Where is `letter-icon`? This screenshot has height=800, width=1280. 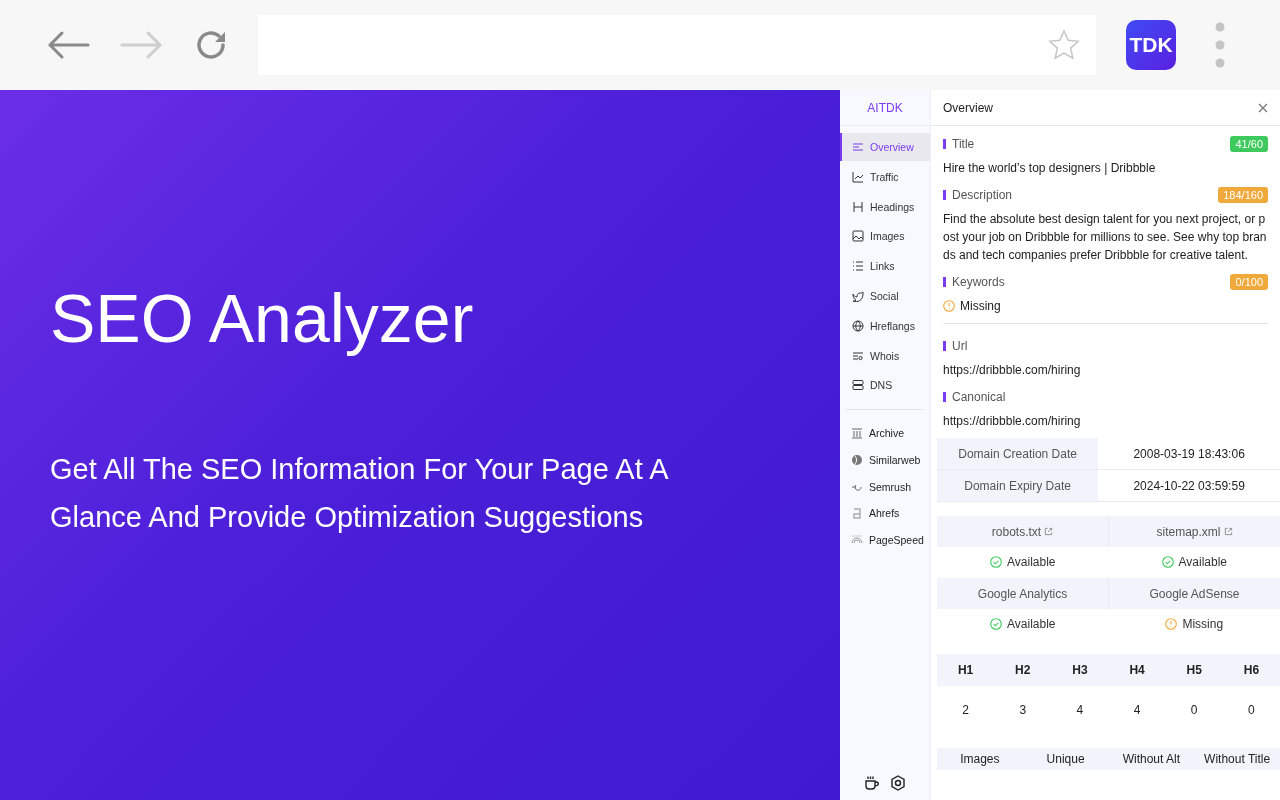 letter-icon is located at coordinates (857, 513).